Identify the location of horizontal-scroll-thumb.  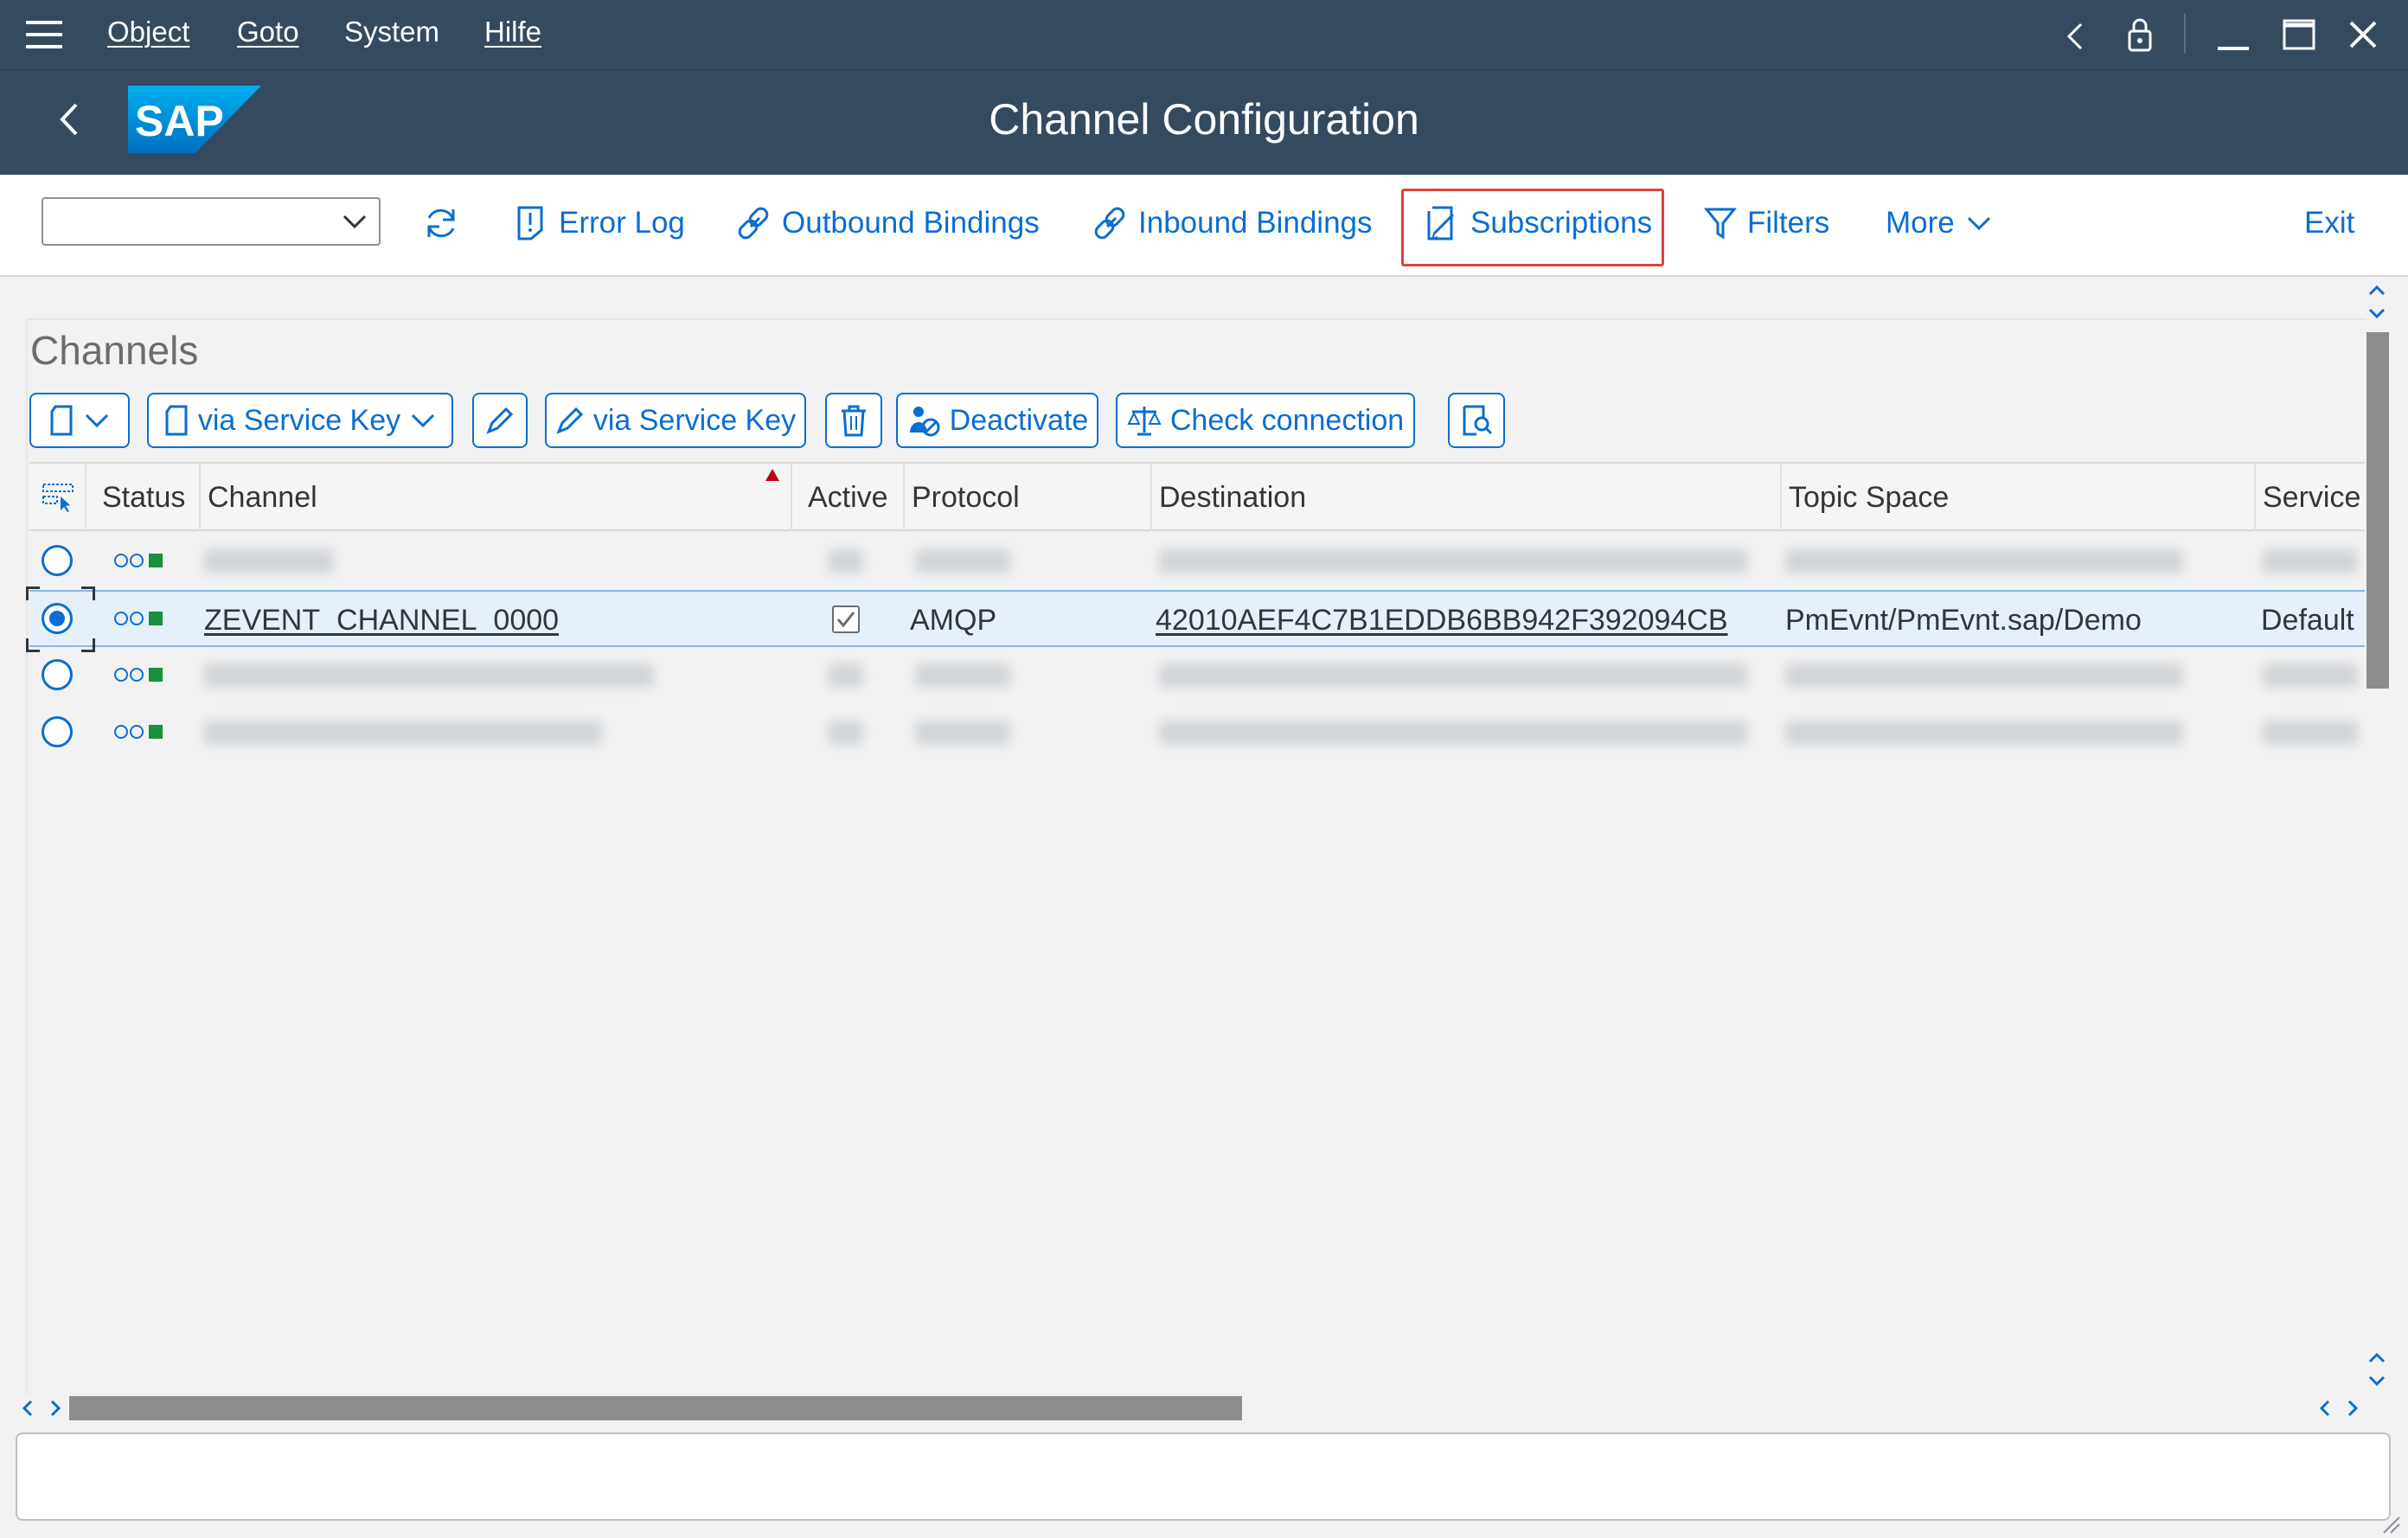
(655, 1408).